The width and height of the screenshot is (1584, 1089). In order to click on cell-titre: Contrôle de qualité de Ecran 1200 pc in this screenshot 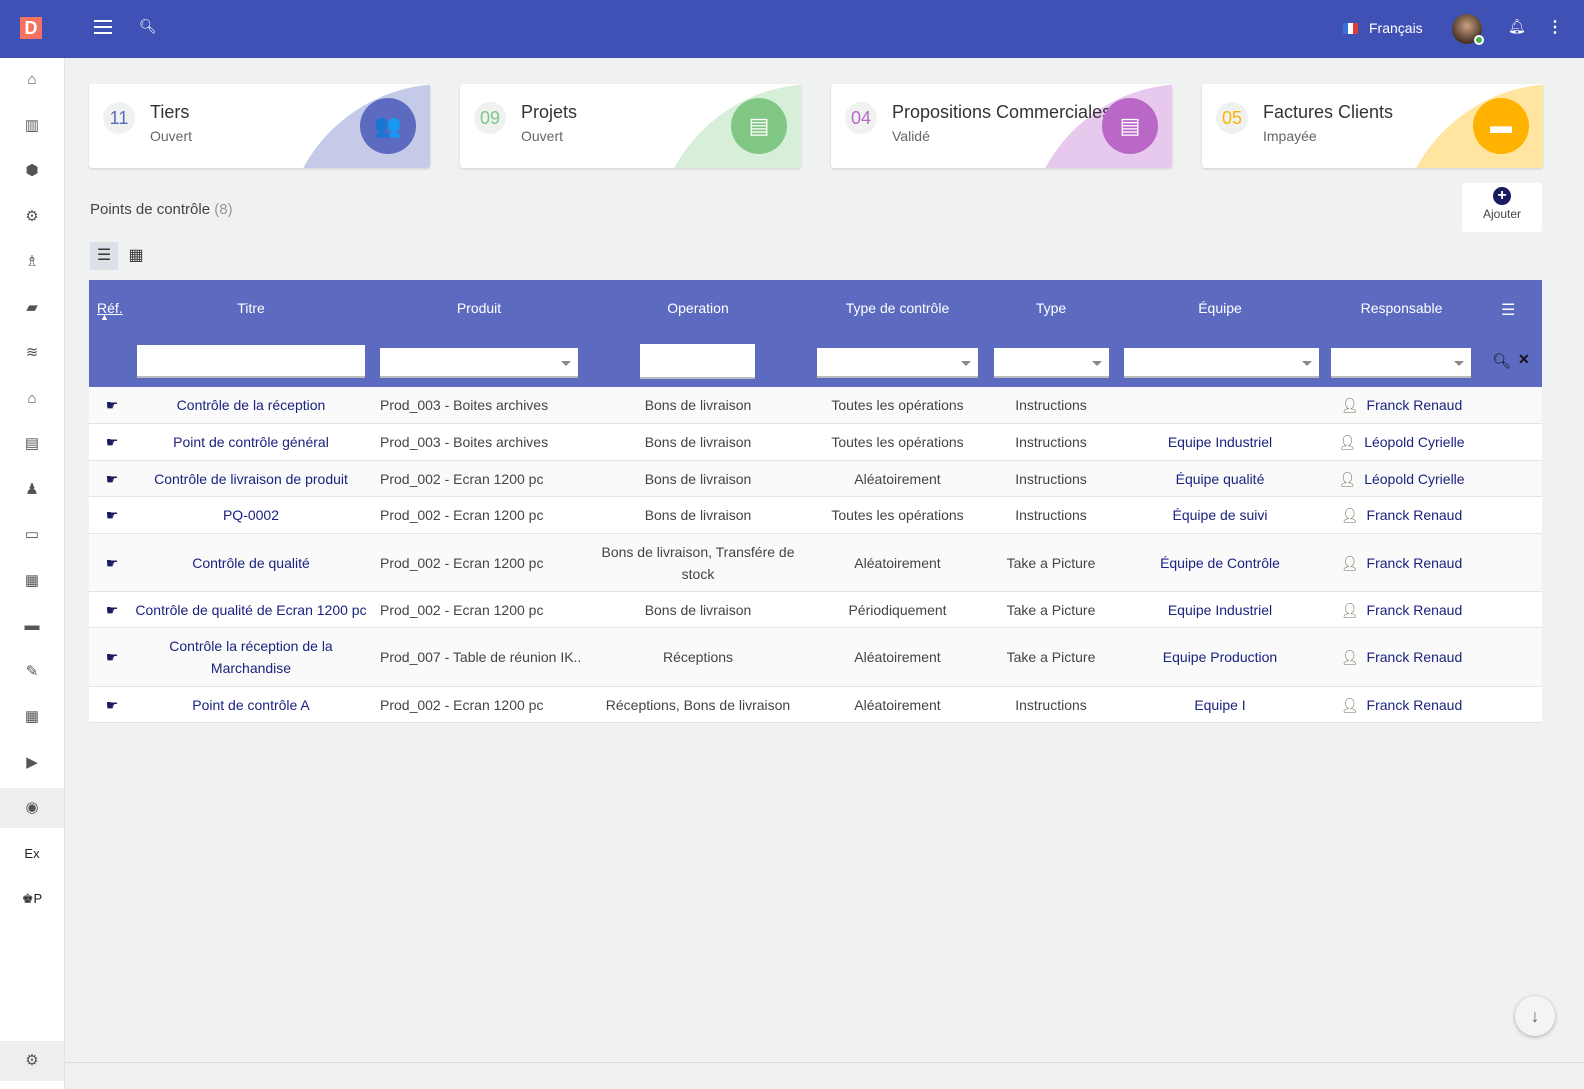, I will do `click(251, 609)`.